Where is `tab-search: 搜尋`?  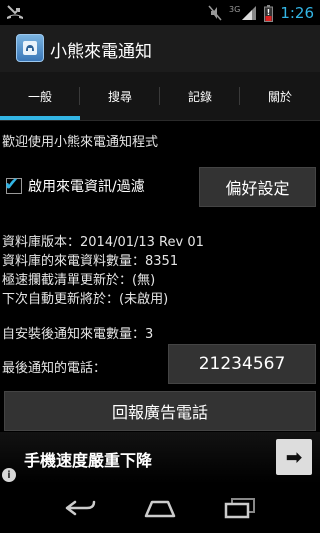
tab-search: 搜尋 is located at coordinates (120, 96).